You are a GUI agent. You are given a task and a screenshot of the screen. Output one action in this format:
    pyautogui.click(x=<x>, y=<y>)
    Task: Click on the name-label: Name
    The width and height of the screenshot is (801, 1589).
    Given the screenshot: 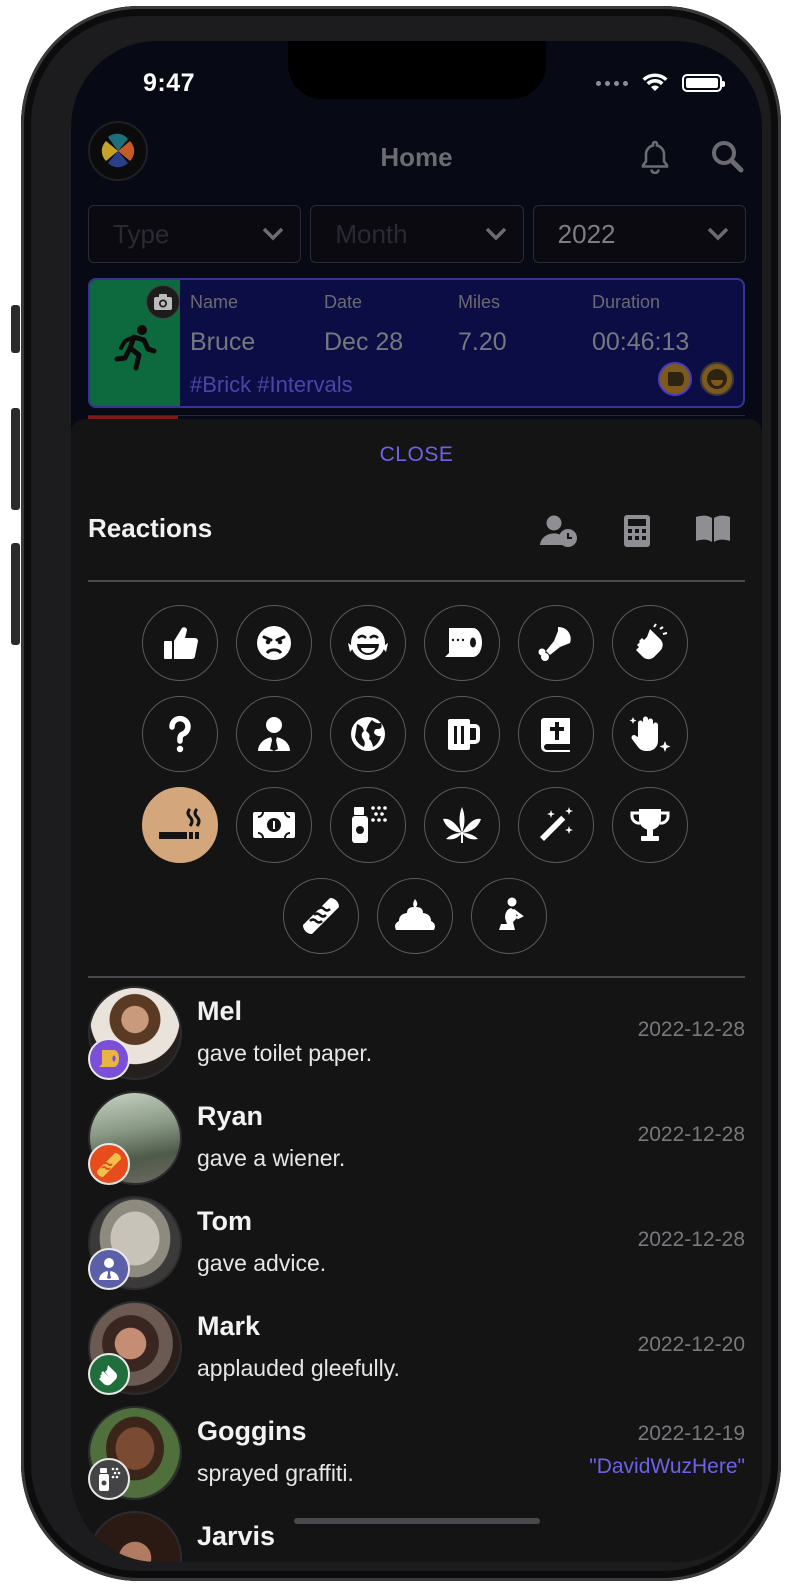 What is the action you would take?
    pyautogui.click(x=214, y=302)
    